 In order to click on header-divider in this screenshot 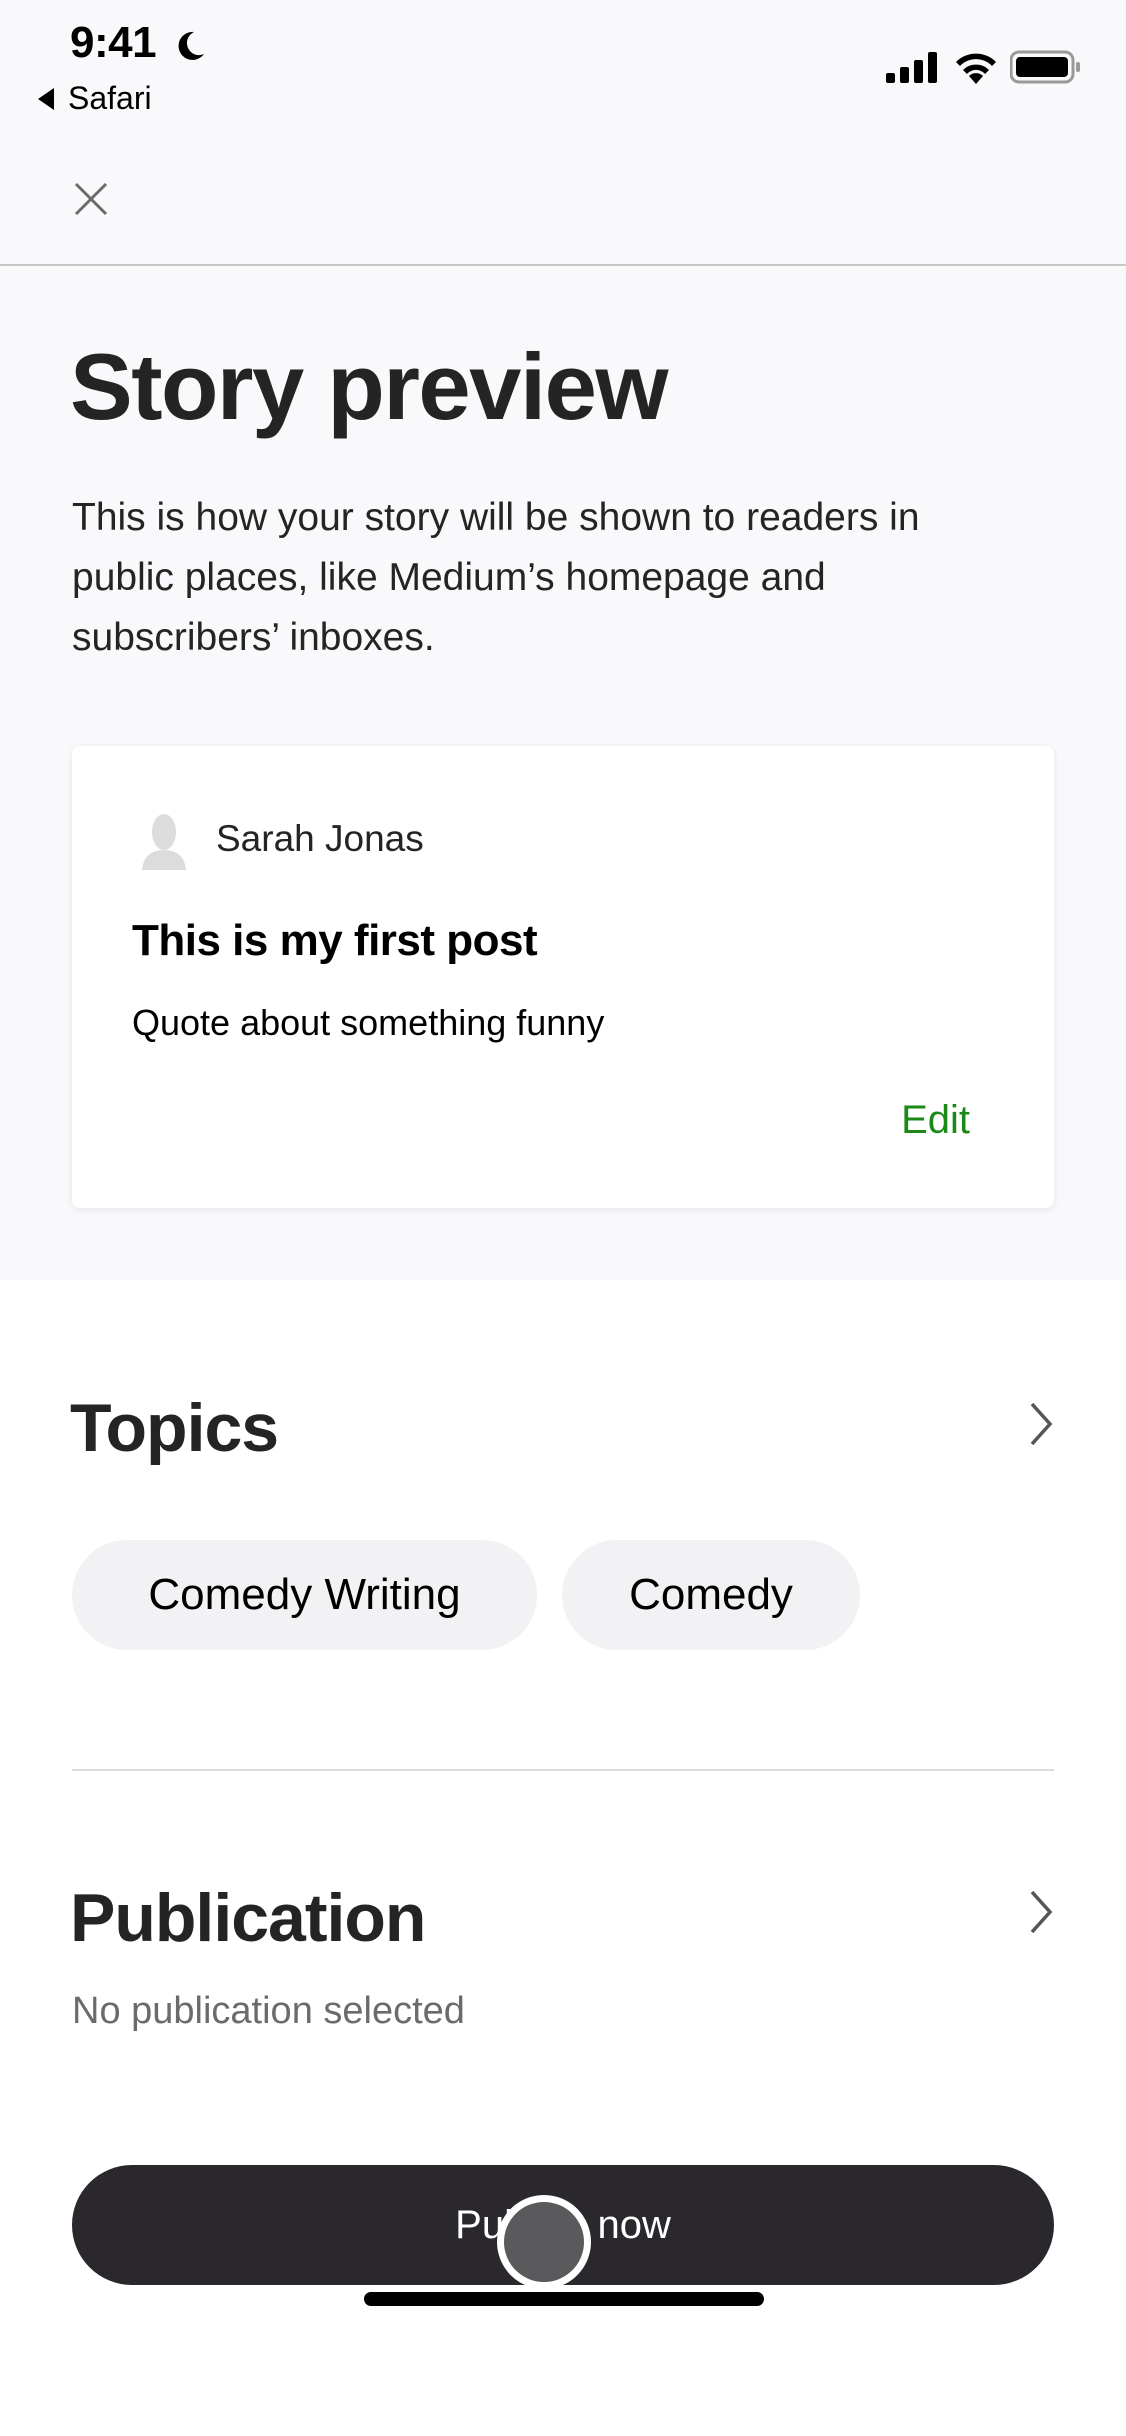, I will do `click(563, 265)`.